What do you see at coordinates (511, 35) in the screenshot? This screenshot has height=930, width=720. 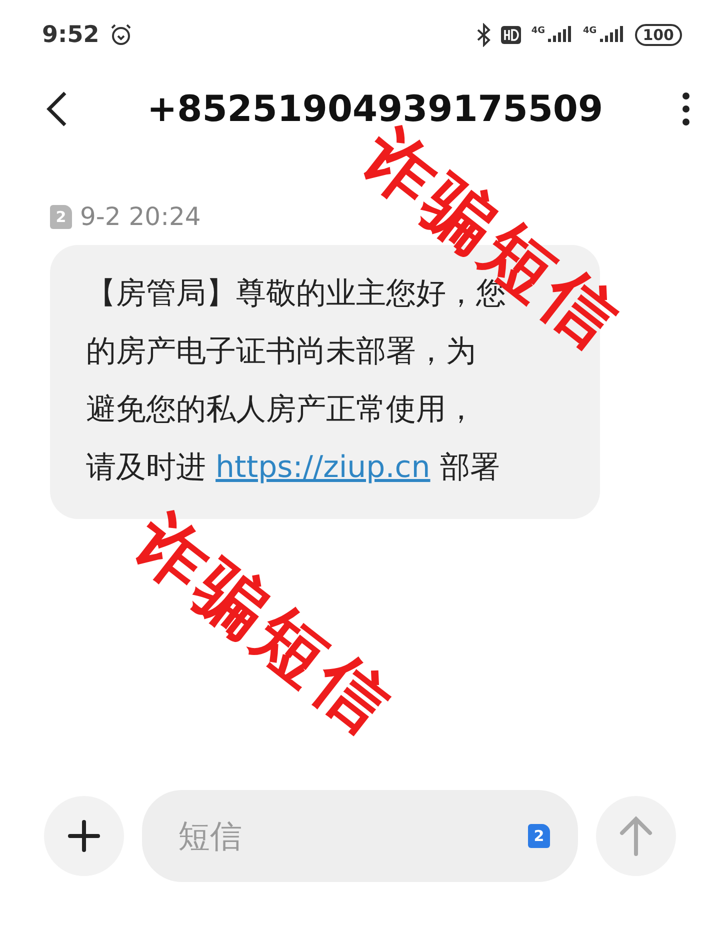 I see `hd-icon` at bounding box center [511, 35].